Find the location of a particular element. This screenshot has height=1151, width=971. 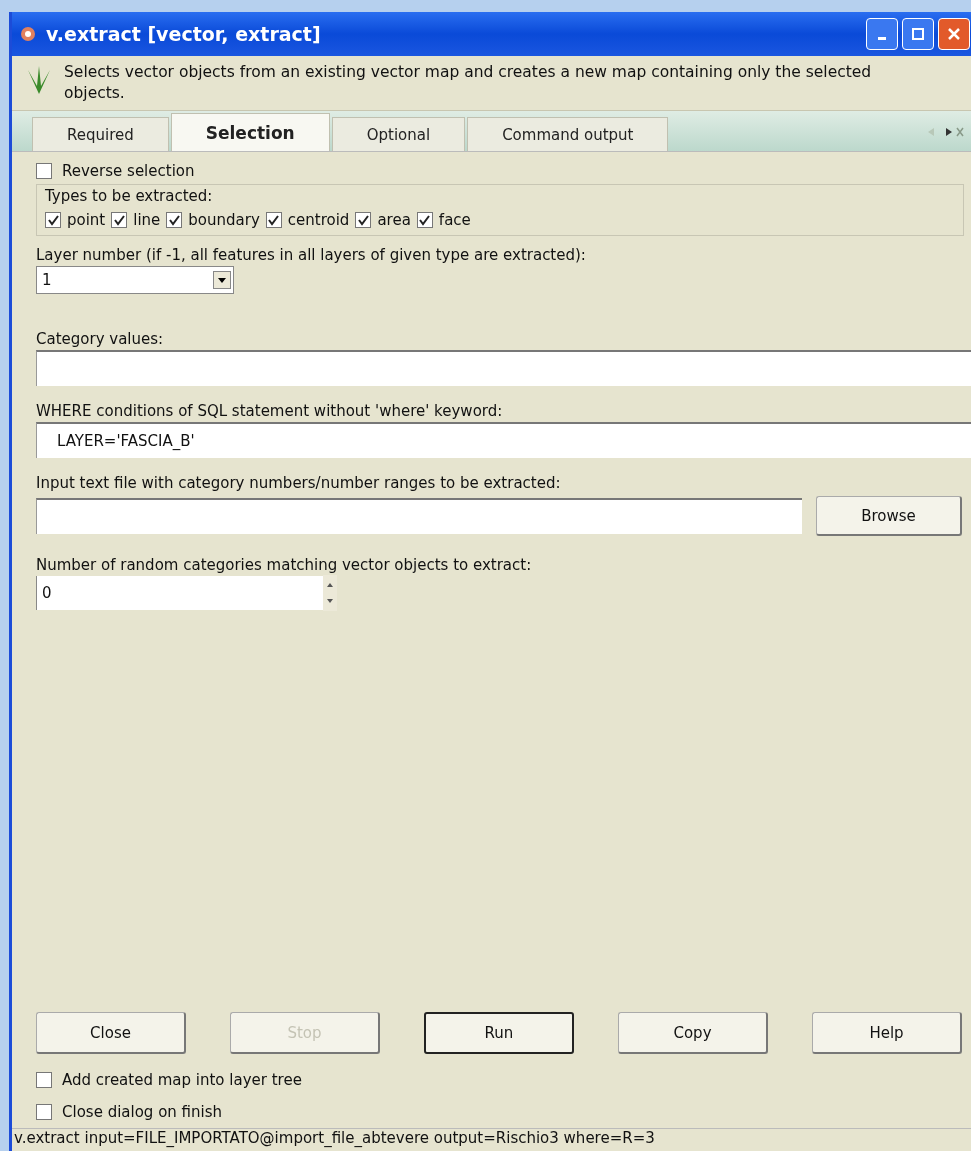

dialog-button: Run is located at coordinates (499, 1033).